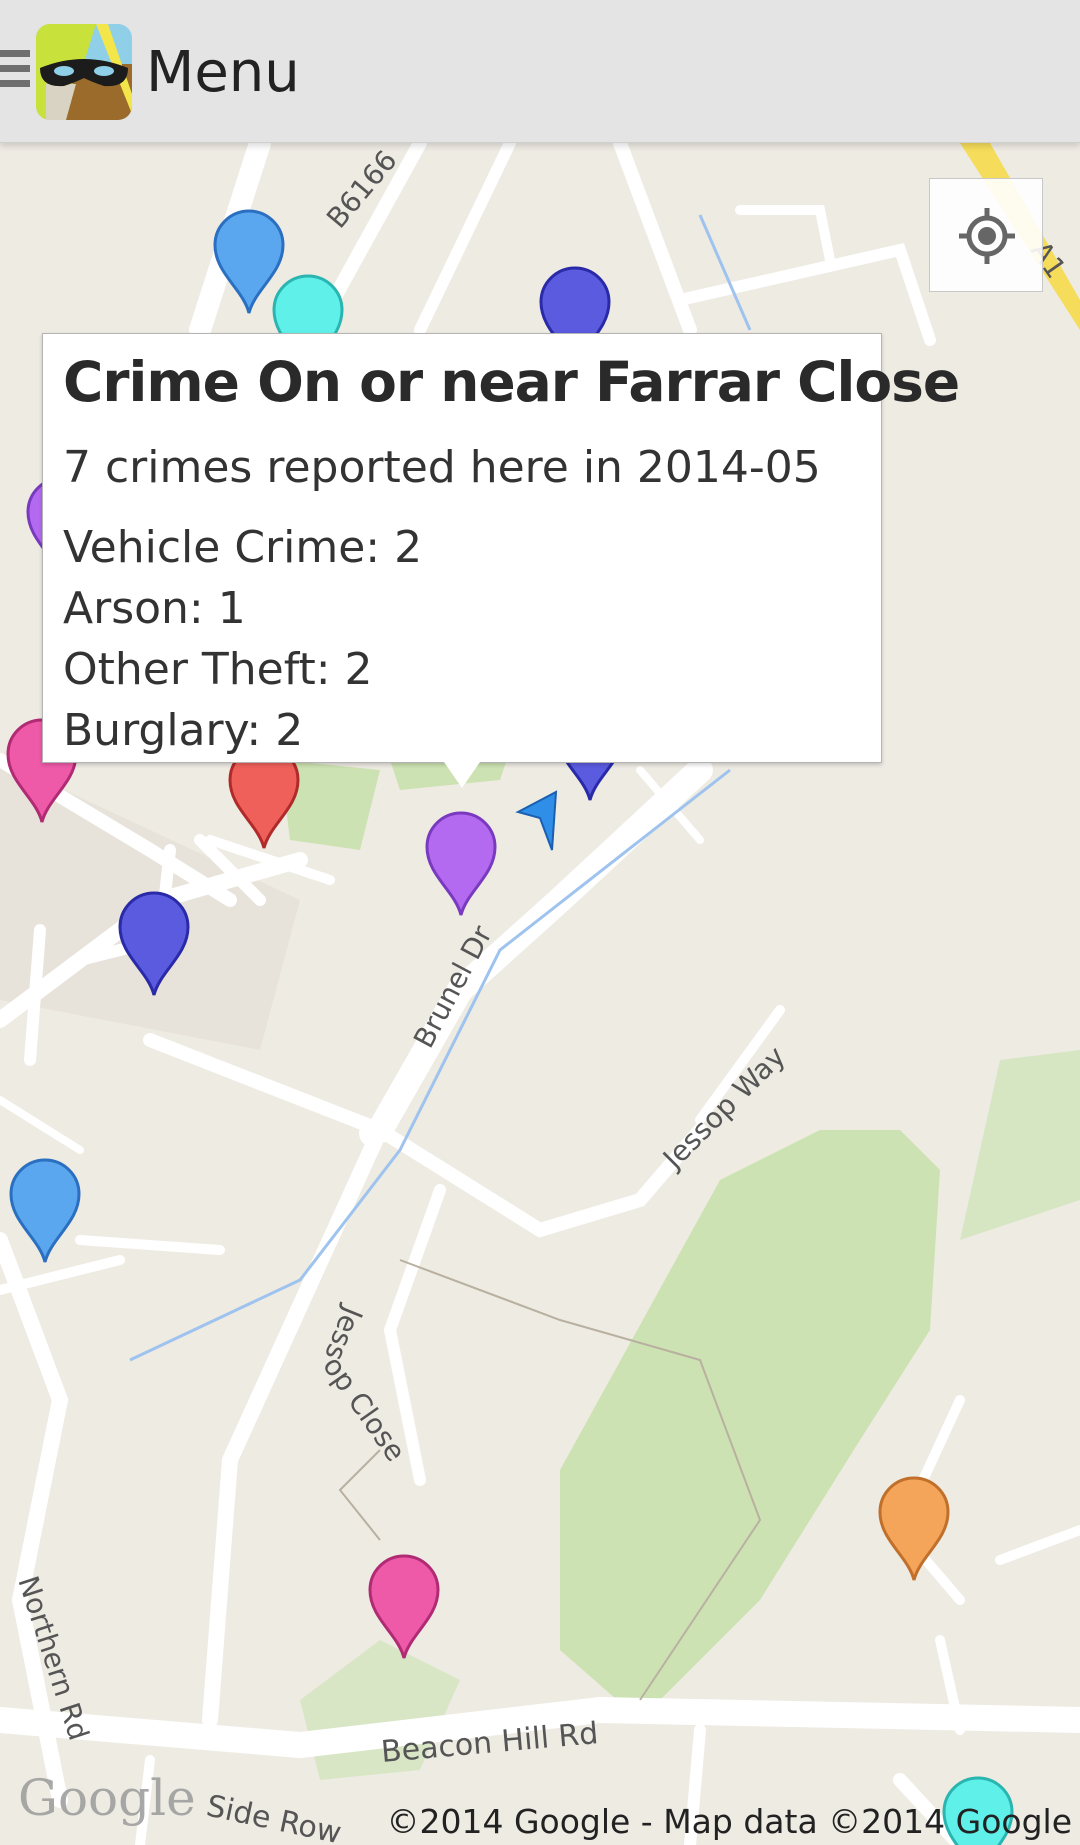 Image resolution: width=1080 pixels, height=1845 pixels. Describe the element at coordinates (154, 608) in the screenshot. I see `crime-breakdown-item: Arson: 1` at that location.